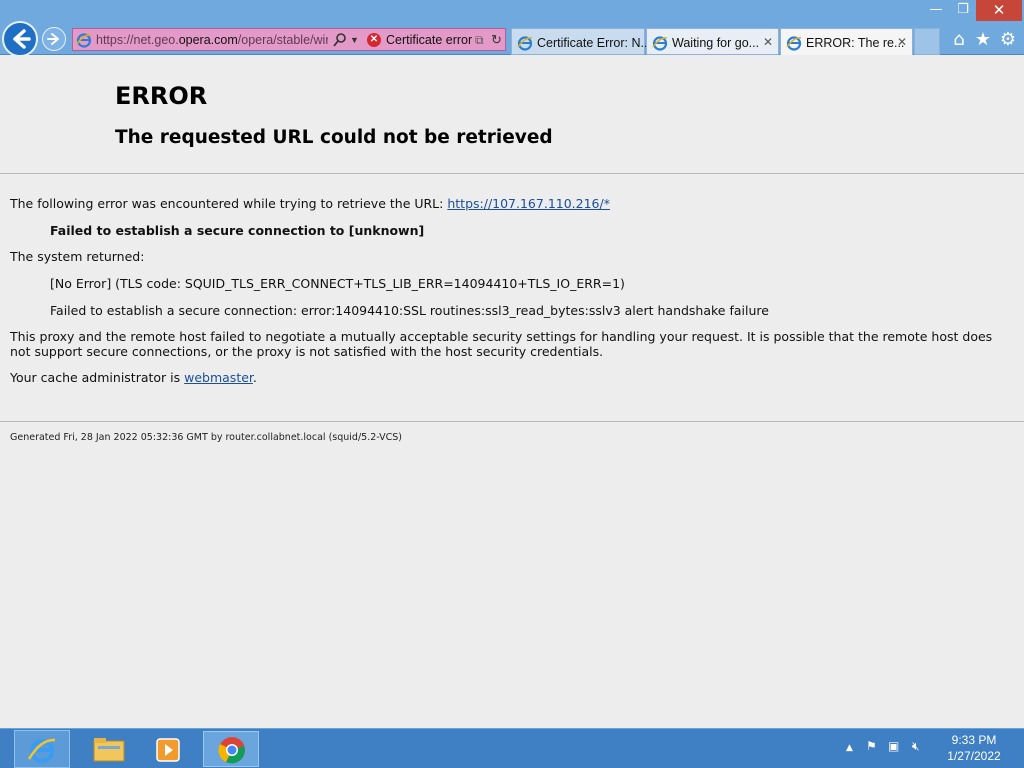 This screenshot has width=1024, height=768. I want to click on minimize-button: —, so click(936, 10).